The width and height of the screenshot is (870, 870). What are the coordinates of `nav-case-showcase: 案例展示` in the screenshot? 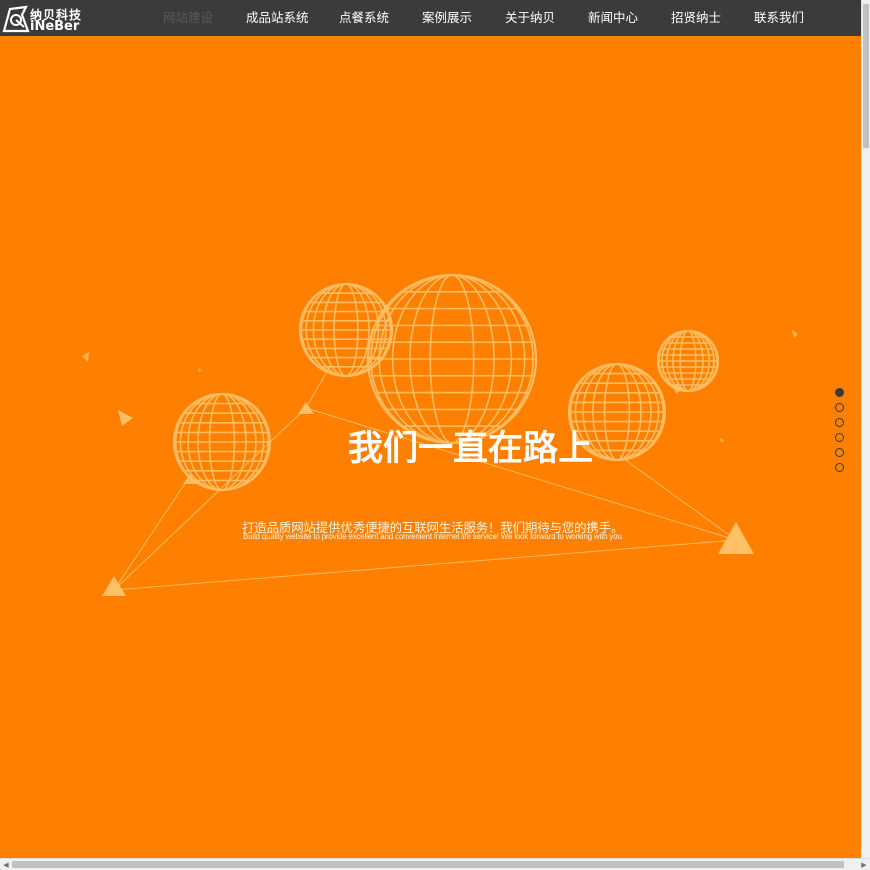 It's located at (447, 18).